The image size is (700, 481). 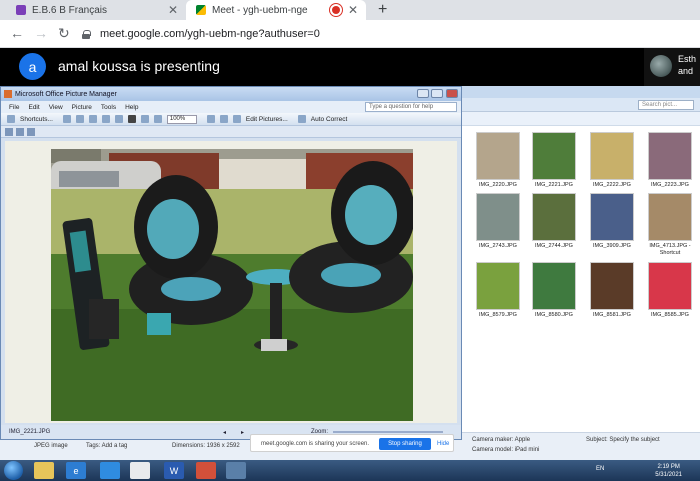 What do you see at coordinates (437, 93) in the screenshot?
I see `maximize-icon` at bounding box center [437, 93].